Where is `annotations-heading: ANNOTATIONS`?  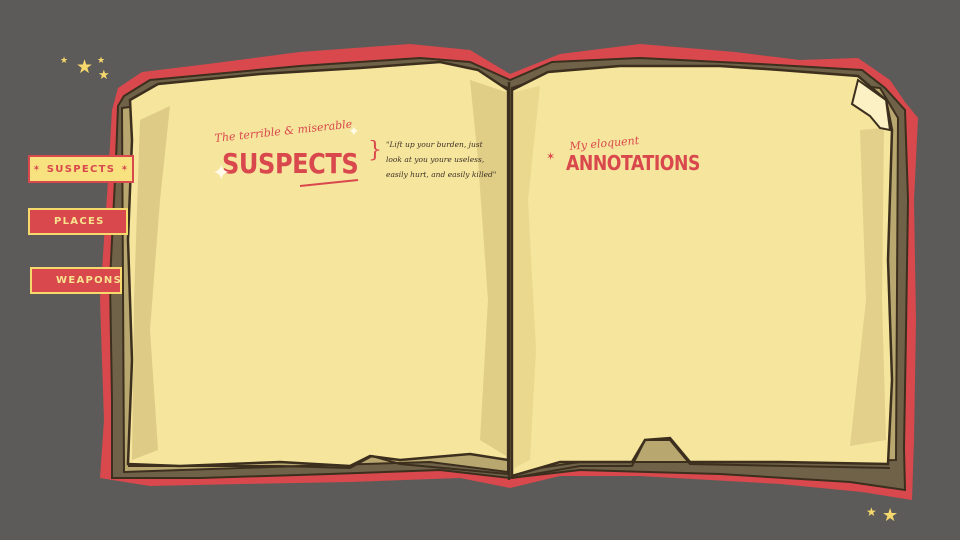
annotations-heading: ANNOTATIONS is located at coordinates (633, 163).